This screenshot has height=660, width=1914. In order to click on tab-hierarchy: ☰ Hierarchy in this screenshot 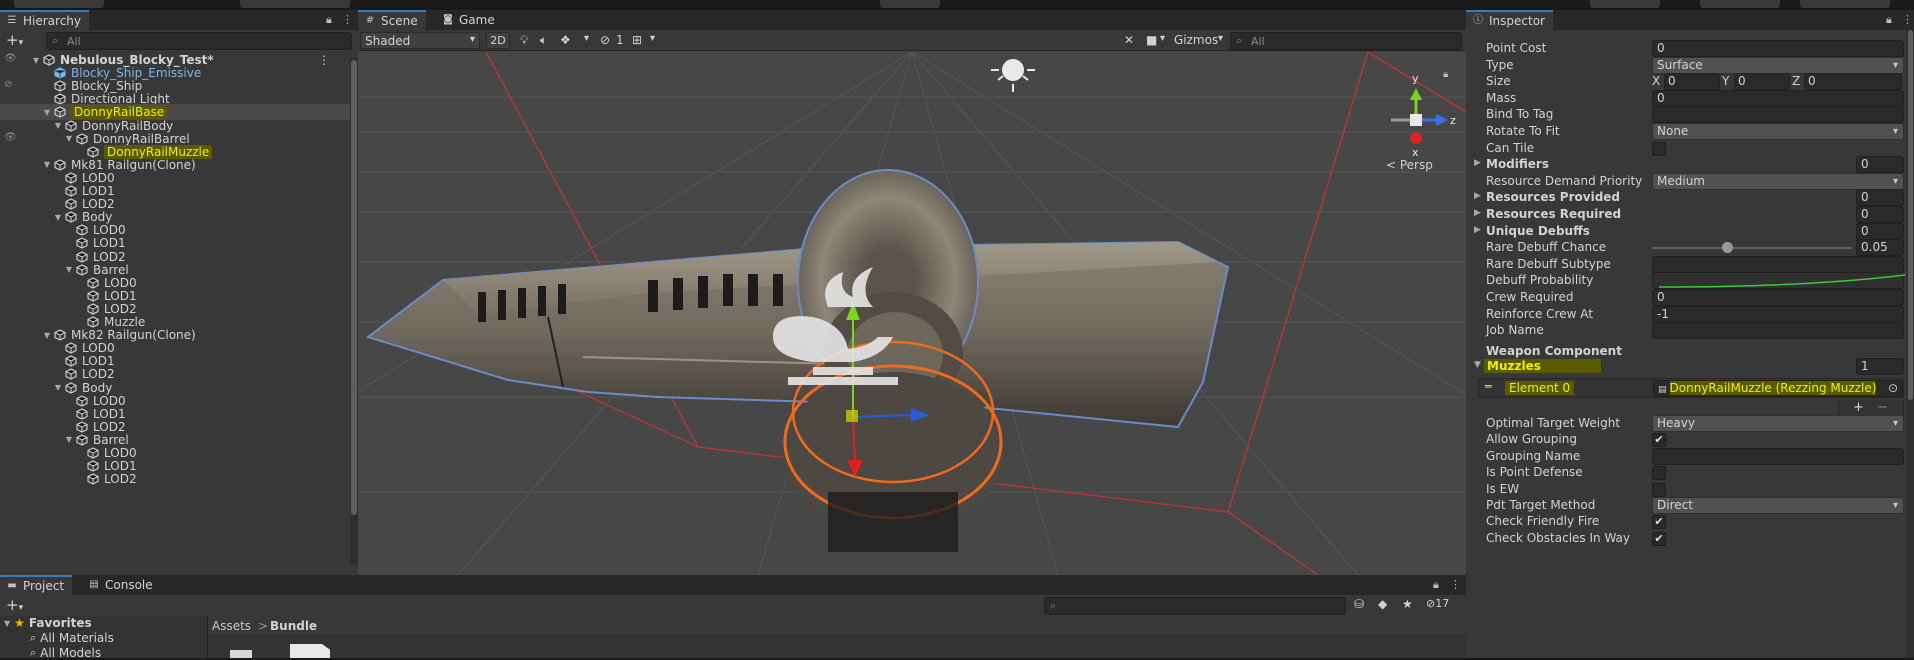, I will do `click(45, 20)`.